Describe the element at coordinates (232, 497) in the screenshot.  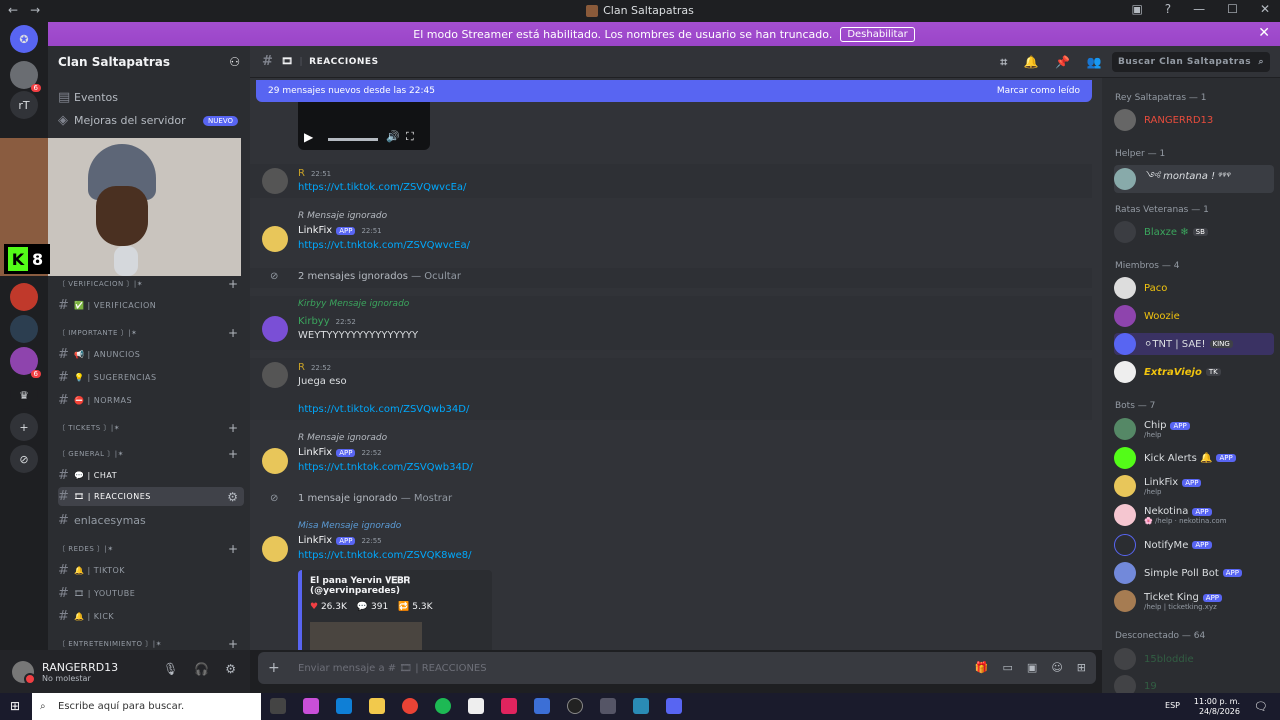
I see `settings-icon: ⚙` at that location.